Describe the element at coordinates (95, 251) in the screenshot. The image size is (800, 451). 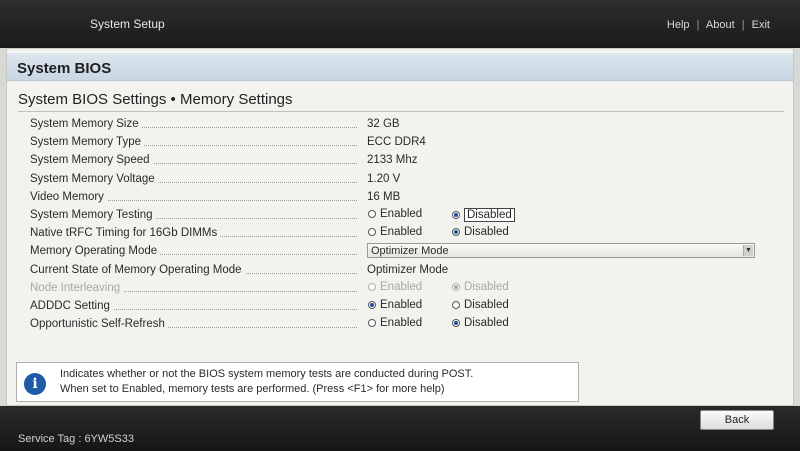
I see `setting-label: Memory Operating Mode` at that location.